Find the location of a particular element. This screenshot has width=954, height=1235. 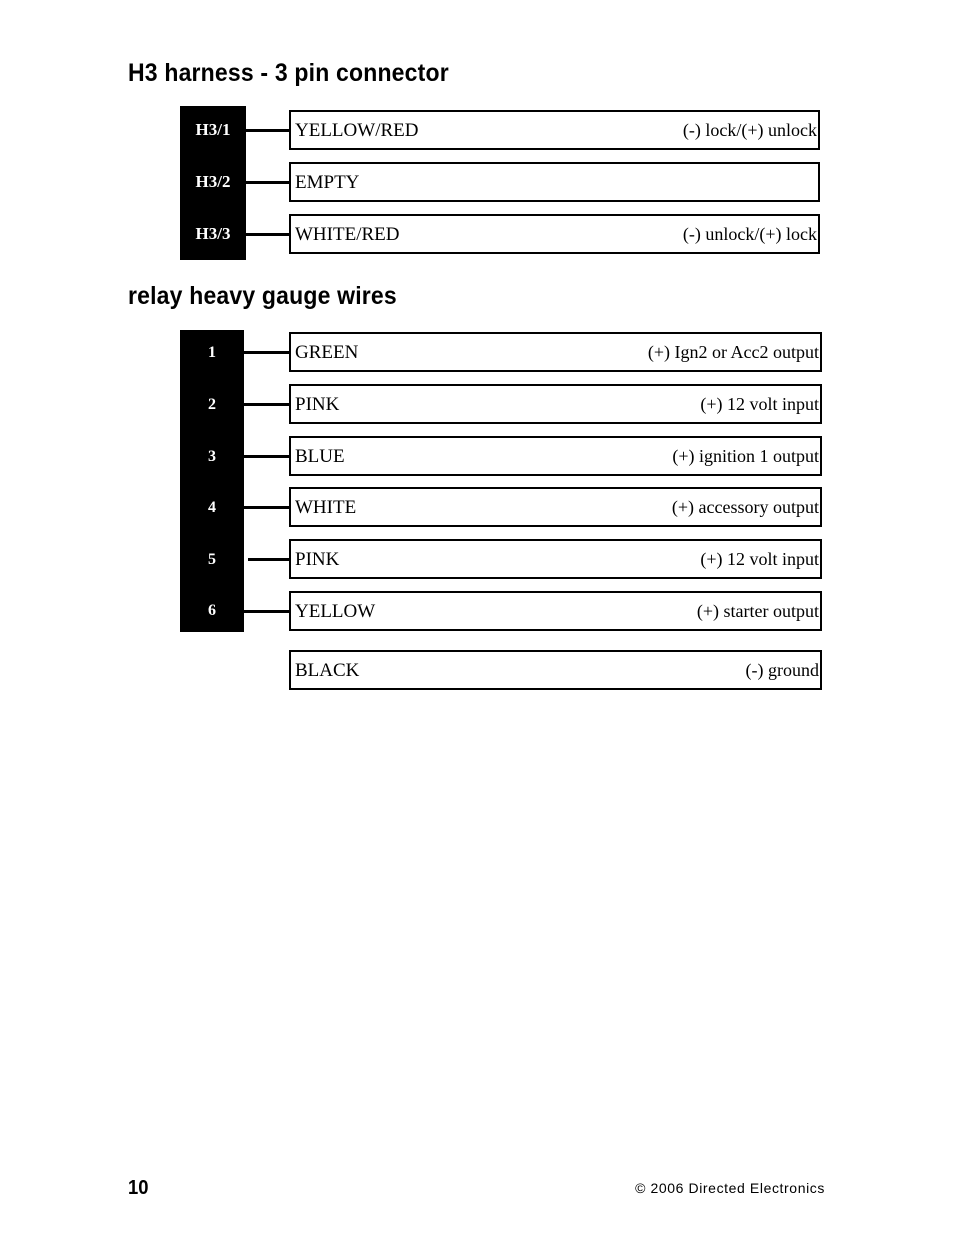

wire-name: BLACK is located at coordinates (327, 670).